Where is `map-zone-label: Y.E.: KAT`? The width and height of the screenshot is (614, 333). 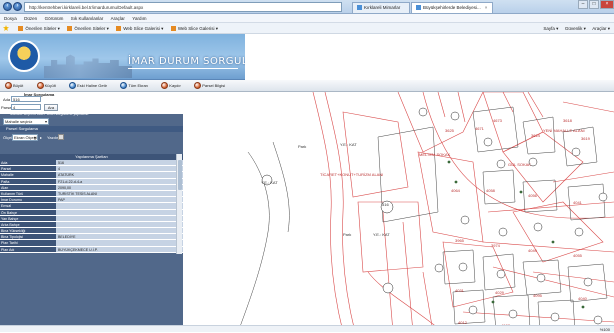
map-zone-label: Y.E.: KAT is located at coordinates (381, 234).